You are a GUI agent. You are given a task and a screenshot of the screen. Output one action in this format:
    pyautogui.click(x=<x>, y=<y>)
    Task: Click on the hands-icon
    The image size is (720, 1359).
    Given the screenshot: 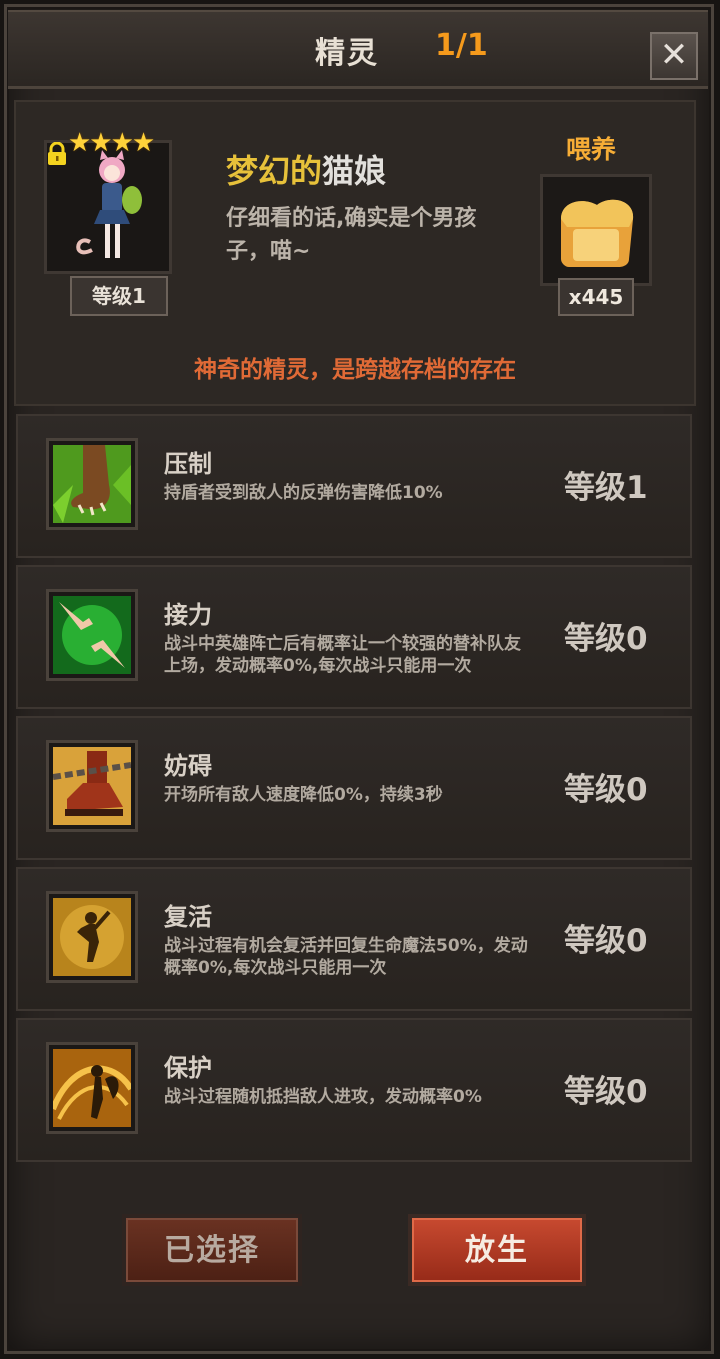 What is the action you would take?
    pyautogui.click(x=92, y=635)
    